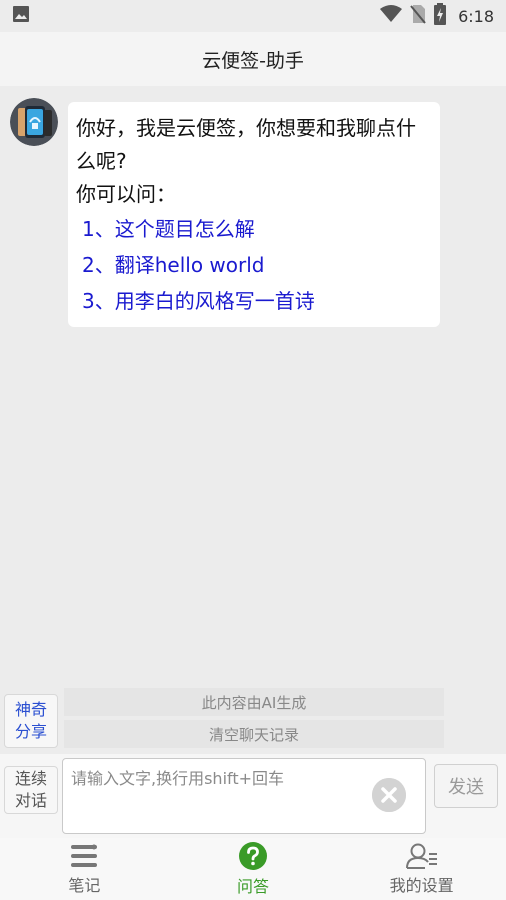 Image resolution: width=506 pixels, height=900 pixels. What do you see at coordinates (389, 795) in the screenshot?
I see `clear-input-icon` at bounding box center [389, 795].